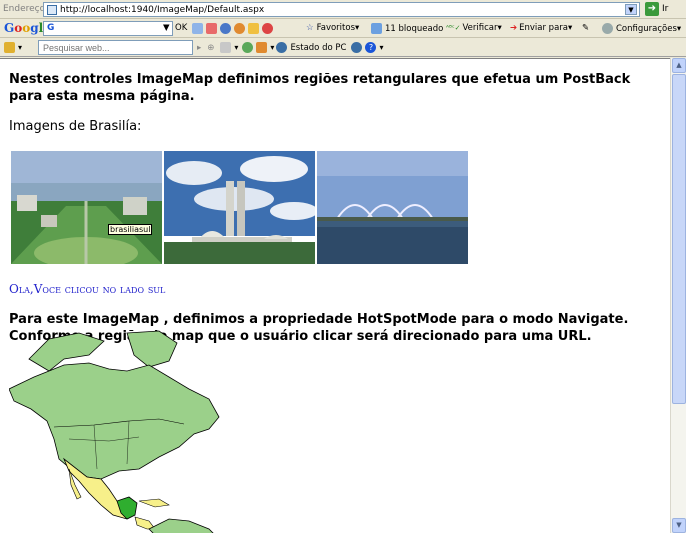 This screenshot has height=533, width=686. Describe the element at coordinates (570, 28) in the screenshot. I see `send-dropdown-icon: ▾` at that location.